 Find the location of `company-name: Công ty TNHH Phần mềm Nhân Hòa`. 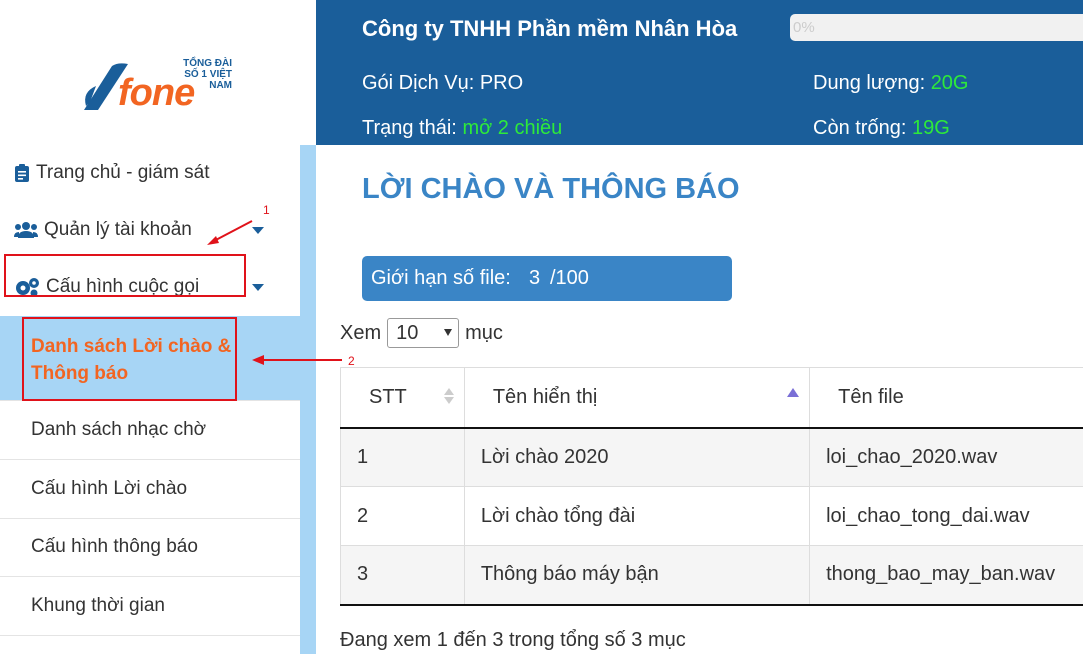

company-name: Công ty TNHH Phần mềm Nhân Hòa is located at coordinates (550, 28).